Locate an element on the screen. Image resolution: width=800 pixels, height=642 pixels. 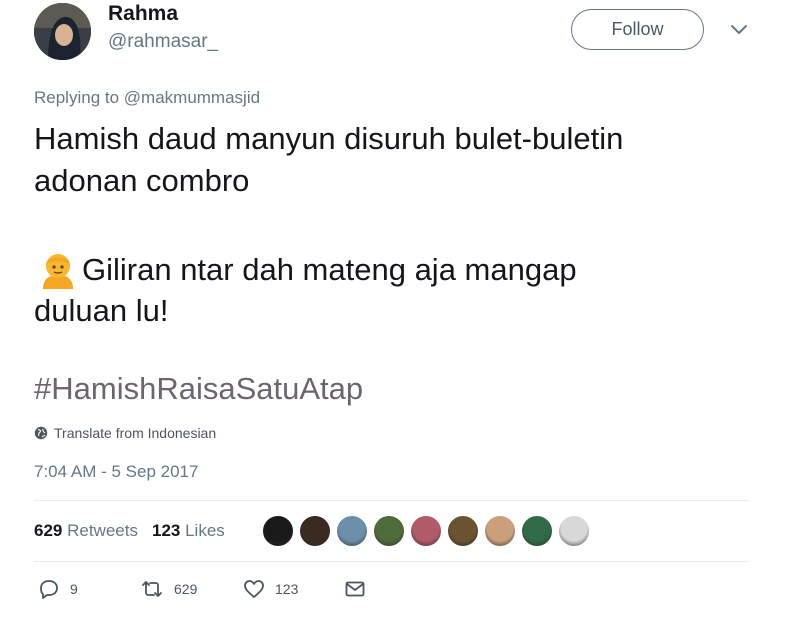
like-button: 123 is located at coordinates (270, 589).